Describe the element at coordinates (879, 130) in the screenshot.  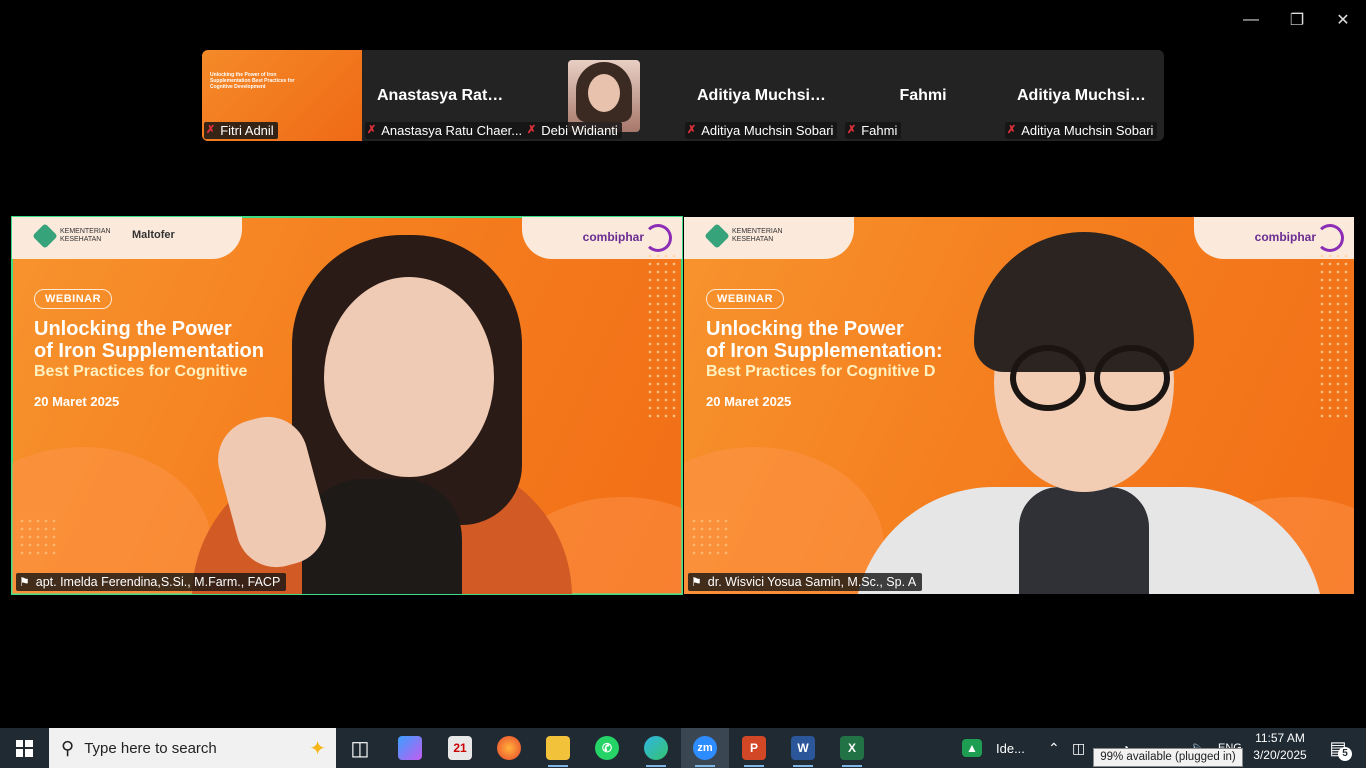
I see `participant-name: Fahmi` at that location.